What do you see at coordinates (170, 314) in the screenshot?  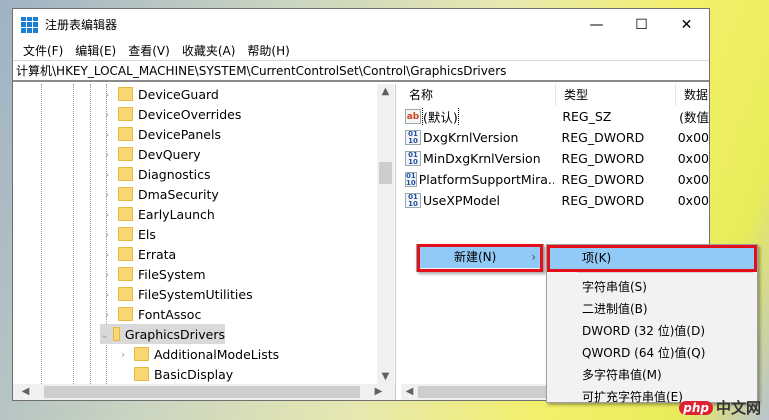 I see `tree-node-label: FontAssoc` at bounding box center [170, 314].